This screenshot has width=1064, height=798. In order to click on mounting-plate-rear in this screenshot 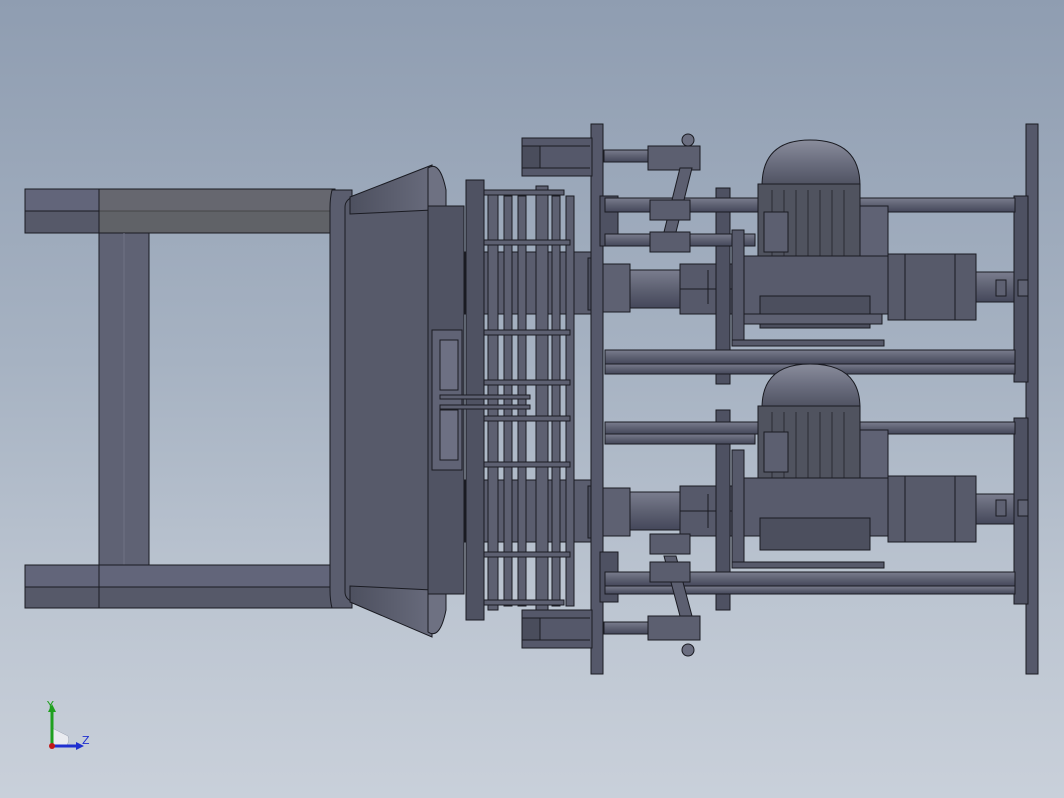, I will do `click(1026, 399)`.